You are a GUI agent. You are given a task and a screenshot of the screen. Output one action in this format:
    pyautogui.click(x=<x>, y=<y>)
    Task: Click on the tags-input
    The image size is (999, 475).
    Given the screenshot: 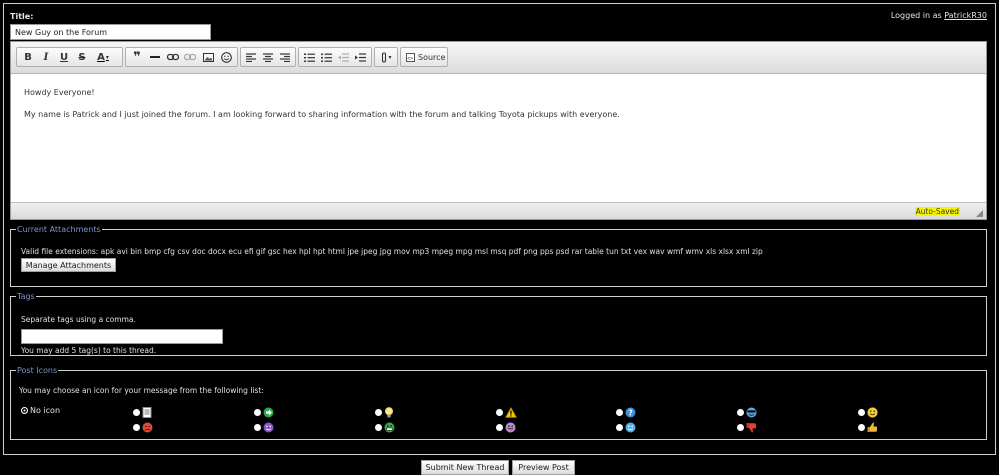 What is the action you would take?
    pyautogui.click(x=122, y=336)
    